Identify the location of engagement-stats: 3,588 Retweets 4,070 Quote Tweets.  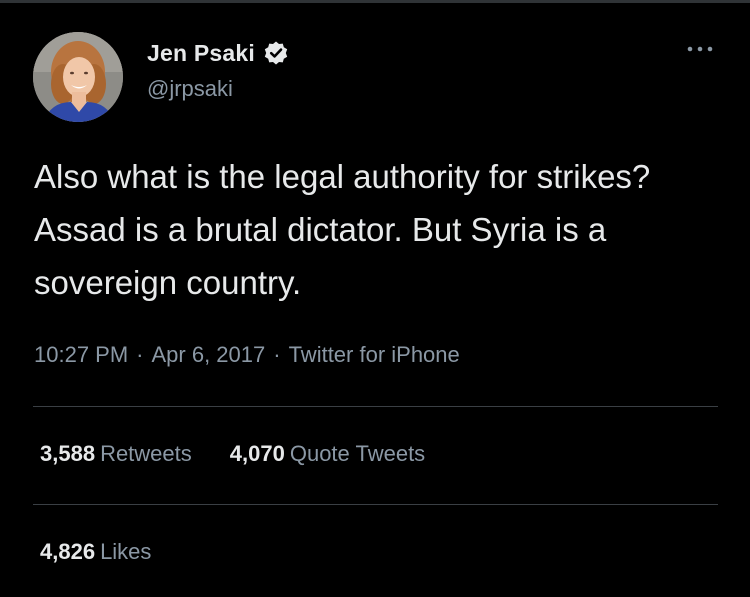
(232, 454).